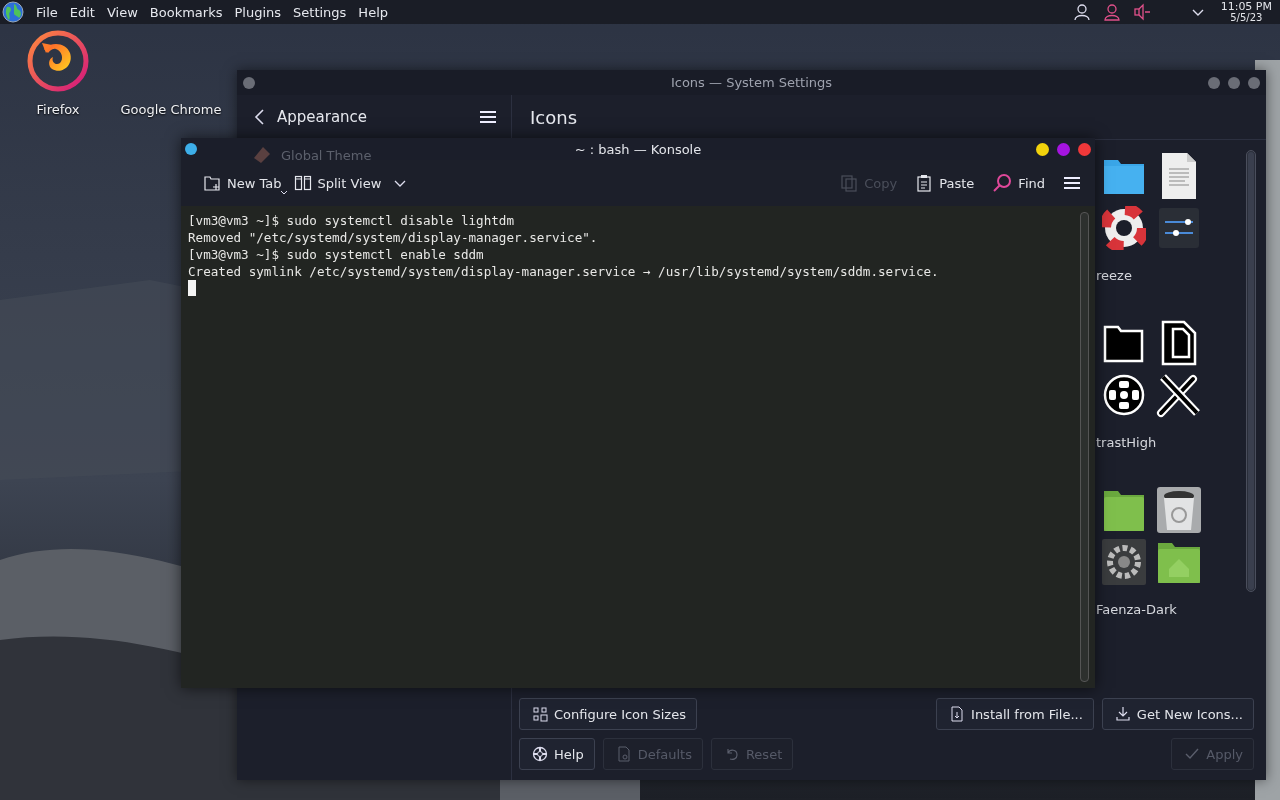 Image resolution: width=1280 pixels, height=800 pixels. I want to click on clock-date: 5/5/23, so click(1246, 17).